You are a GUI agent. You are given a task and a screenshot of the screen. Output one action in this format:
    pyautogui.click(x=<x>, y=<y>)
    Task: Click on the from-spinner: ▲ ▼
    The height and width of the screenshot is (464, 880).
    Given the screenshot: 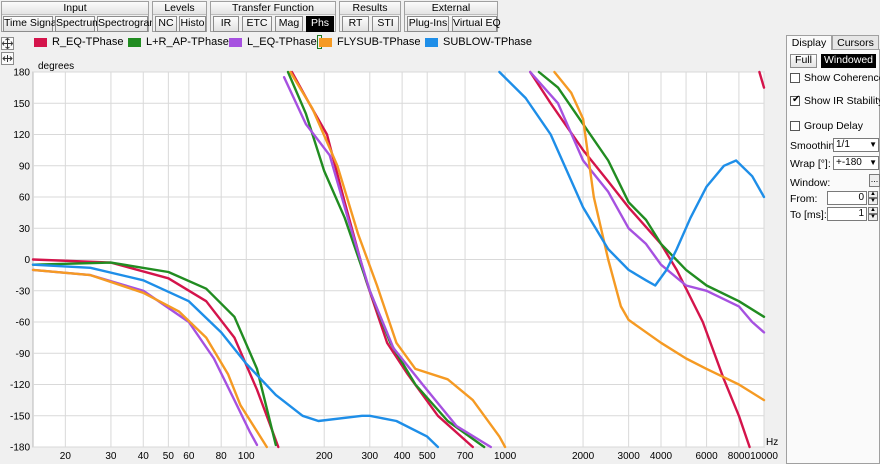 What is the action you would take?
    pyautogui.click(x=873, y=198)
    